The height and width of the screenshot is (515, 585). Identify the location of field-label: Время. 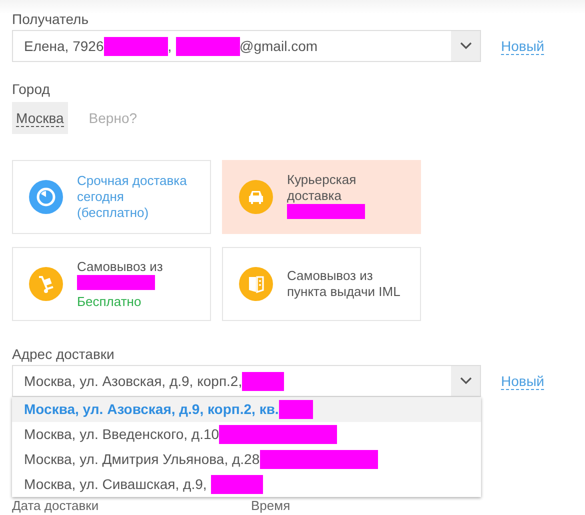
(271, 505).